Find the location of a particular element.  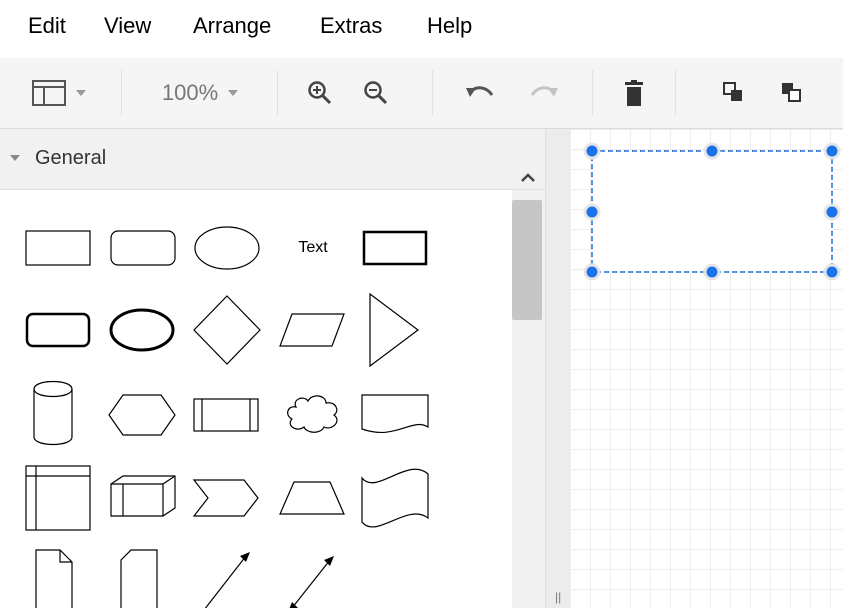

shape-triangle is located at coordinates (395, 330).